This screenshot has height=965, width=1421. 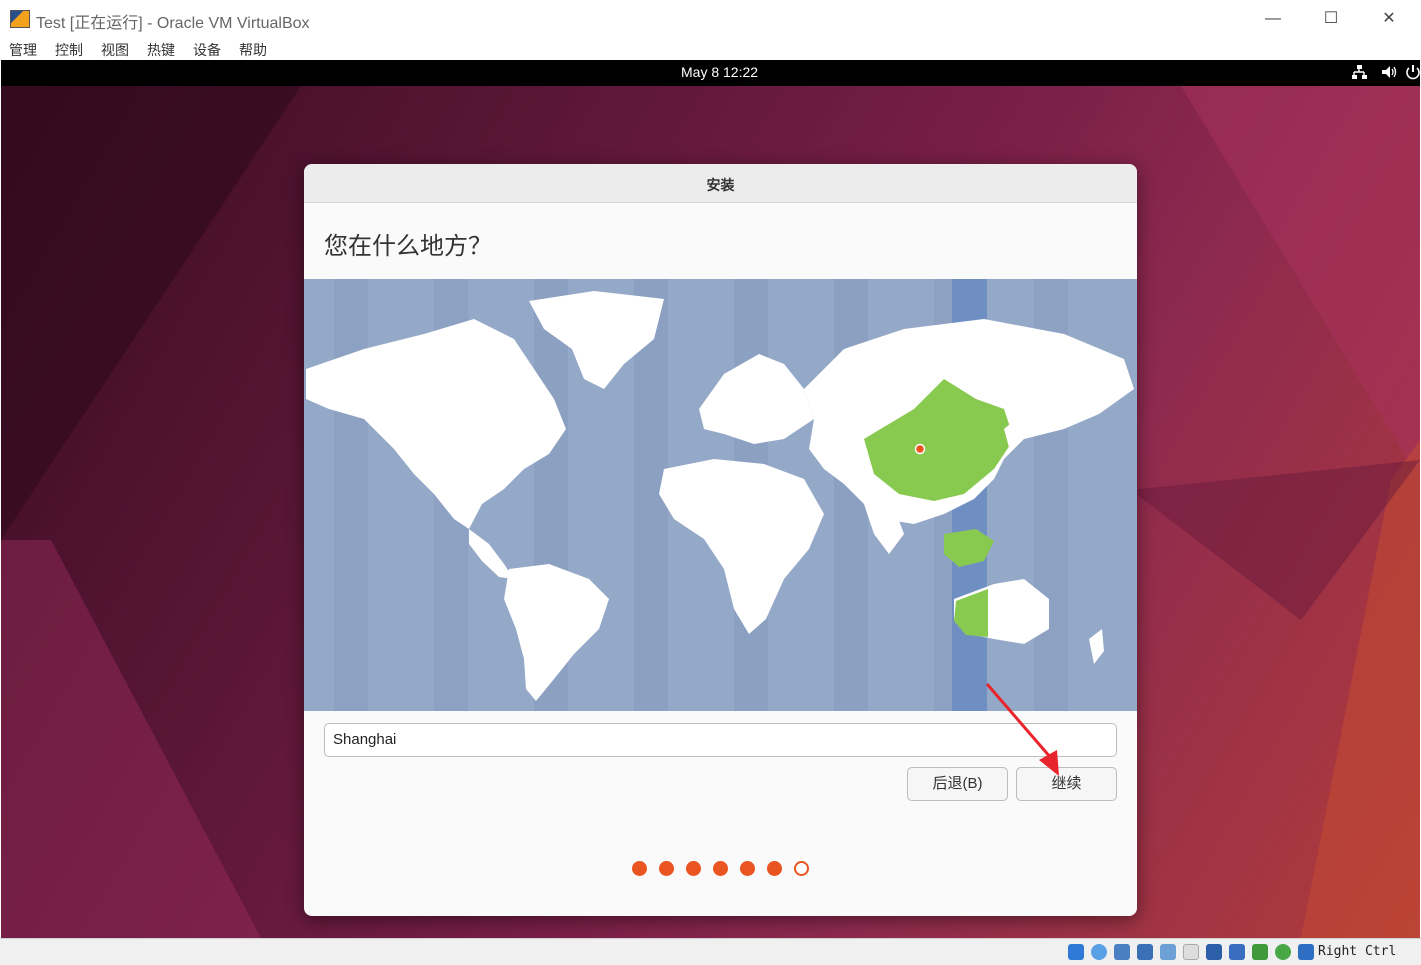 What do you see at coordinates (1283, 952) in the screenshot?
I see `mouse-integration-icon` at bounding box center [1283, 952].